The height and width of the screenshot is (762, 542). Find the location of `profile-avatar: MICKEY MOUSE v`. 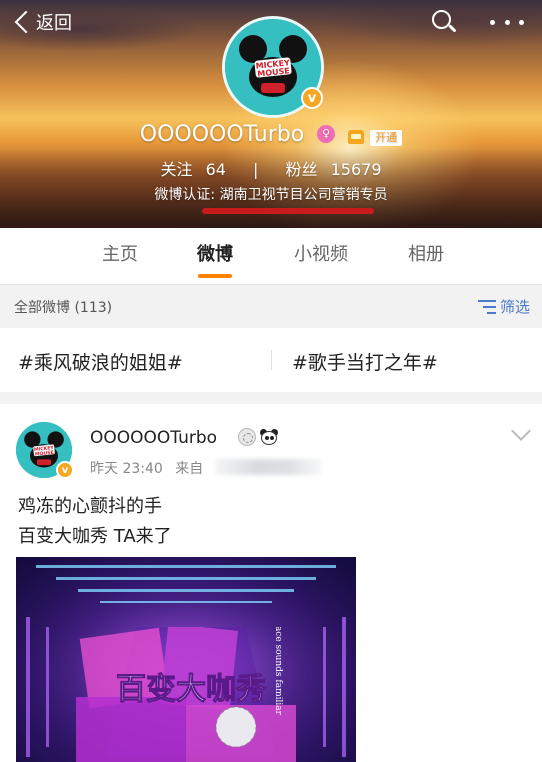

profile-avatar: MICKEY MOUSE v is located at coordinates (273, 67).